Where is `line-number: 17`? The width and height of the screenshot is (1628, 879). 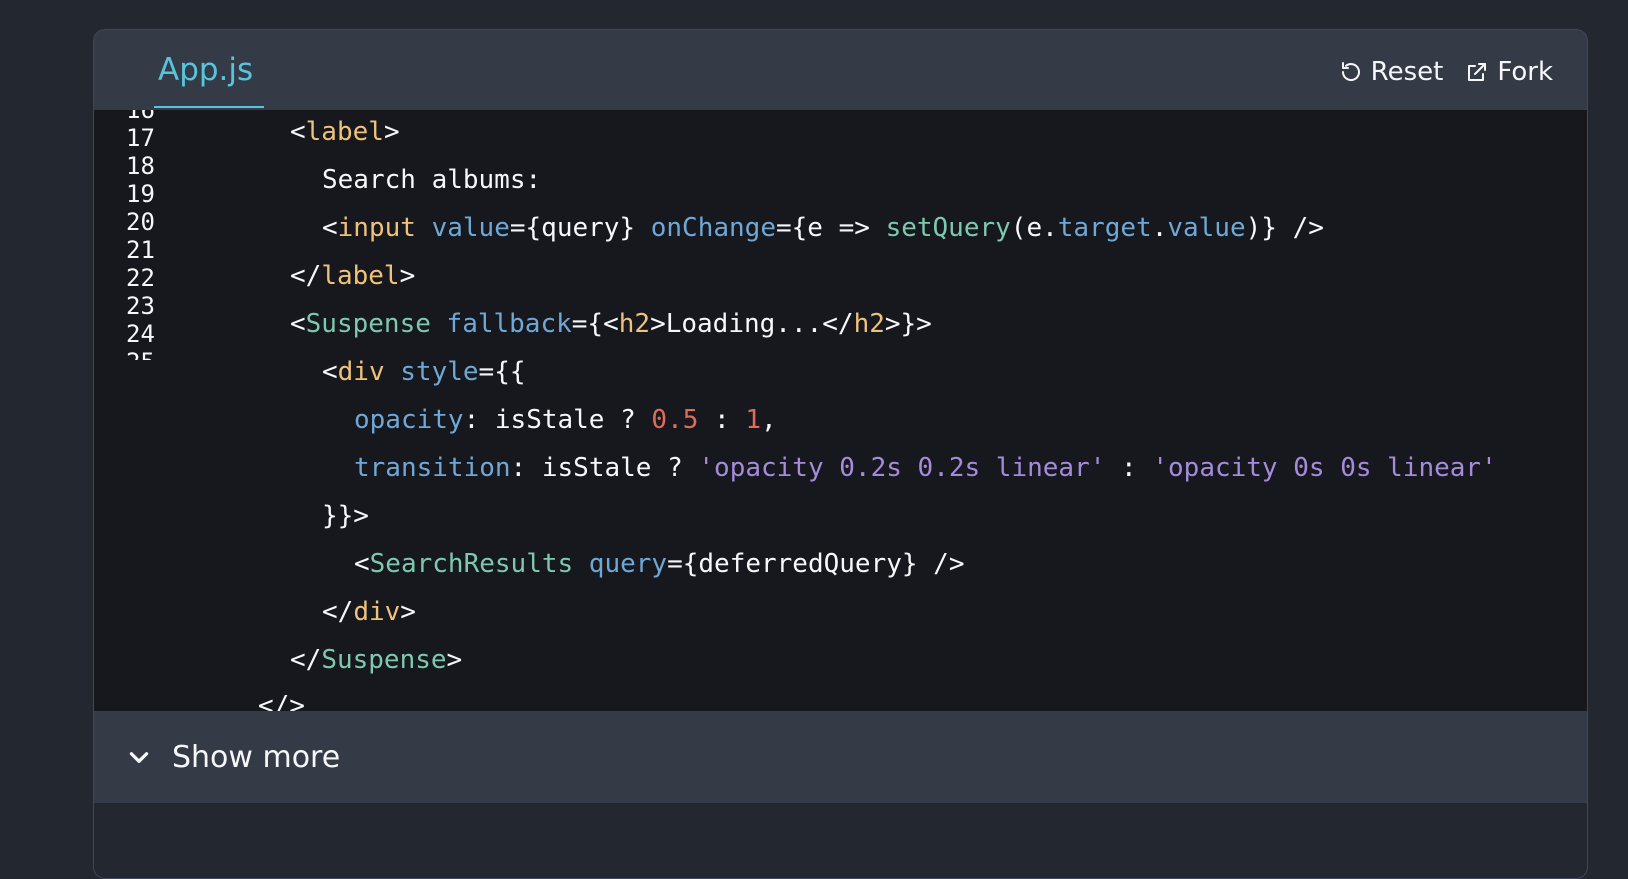 line-number: 17 is located at coordinates (140, 138).